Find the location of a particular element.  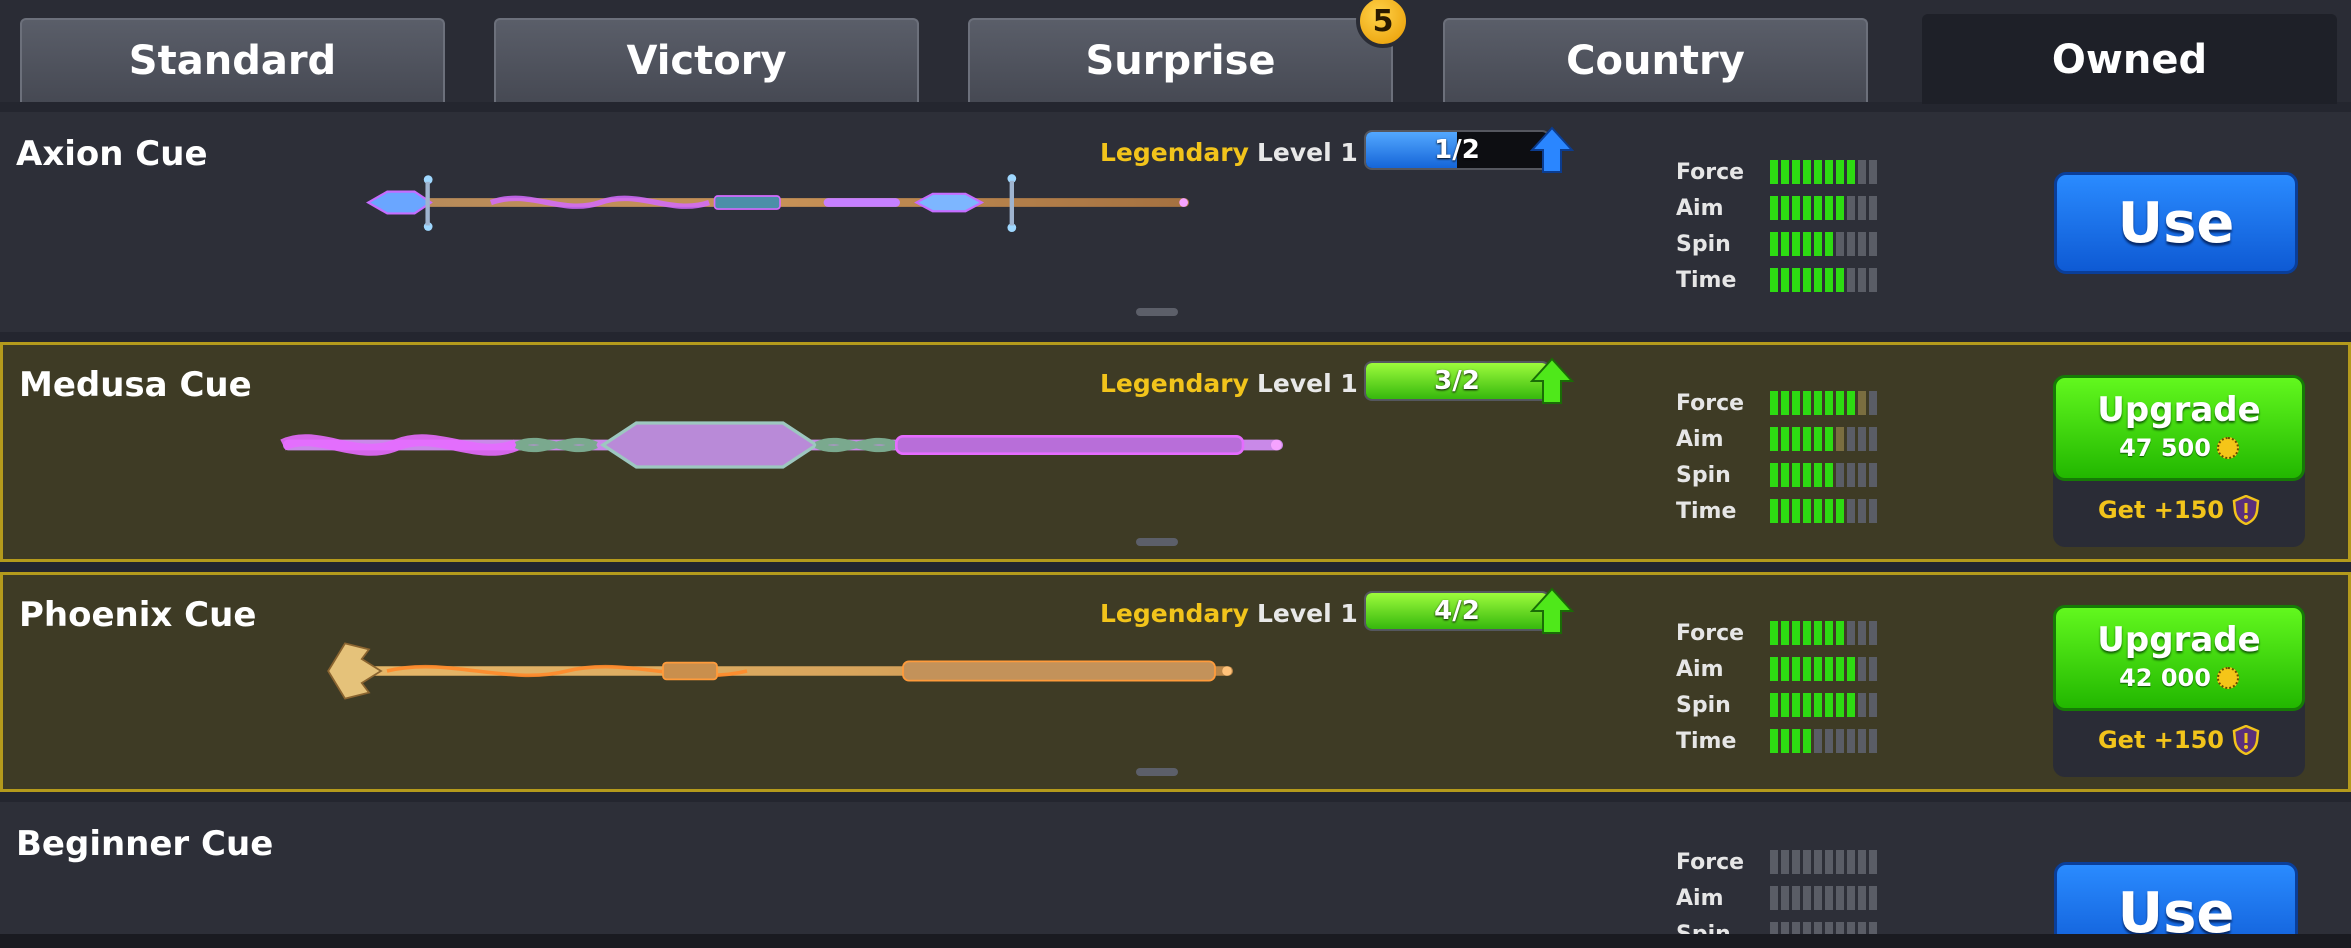

progress-text: 3/2 is located at coordinates (1457, 381).